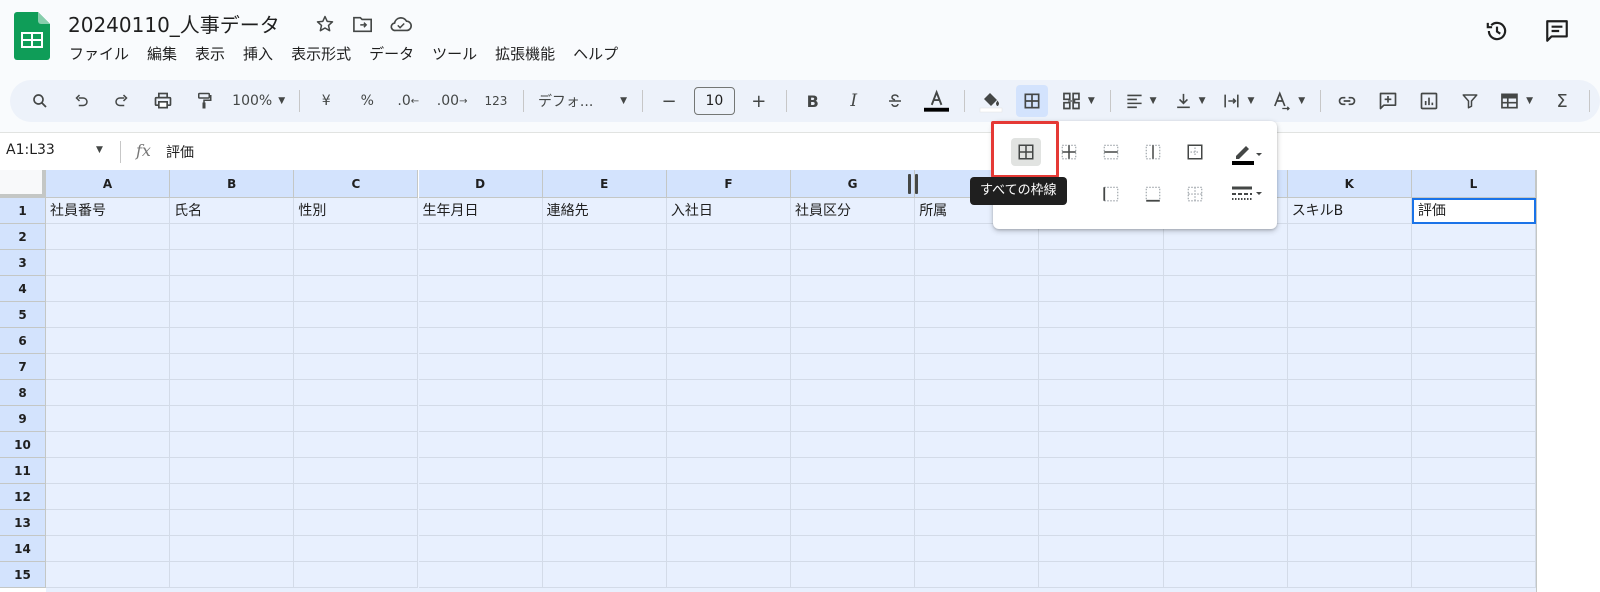  What do you see at coordinates (163, 101) in the screenshot?
I see `print-icon` at bounding box center [163, 101].